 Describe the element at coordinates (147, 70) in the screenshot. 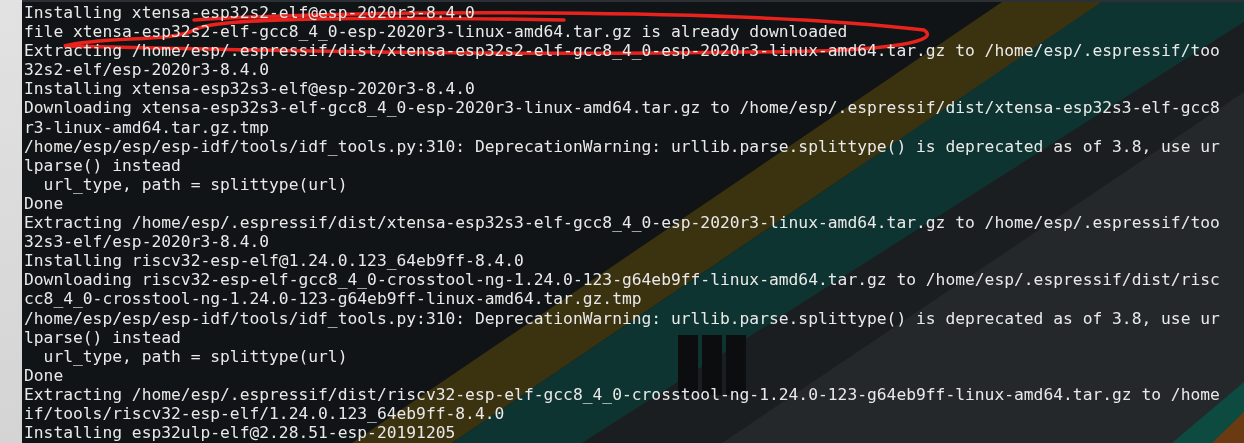

I see `terminal-line: 32s2-elf/esp-2020r3-8.4.0` at that location.